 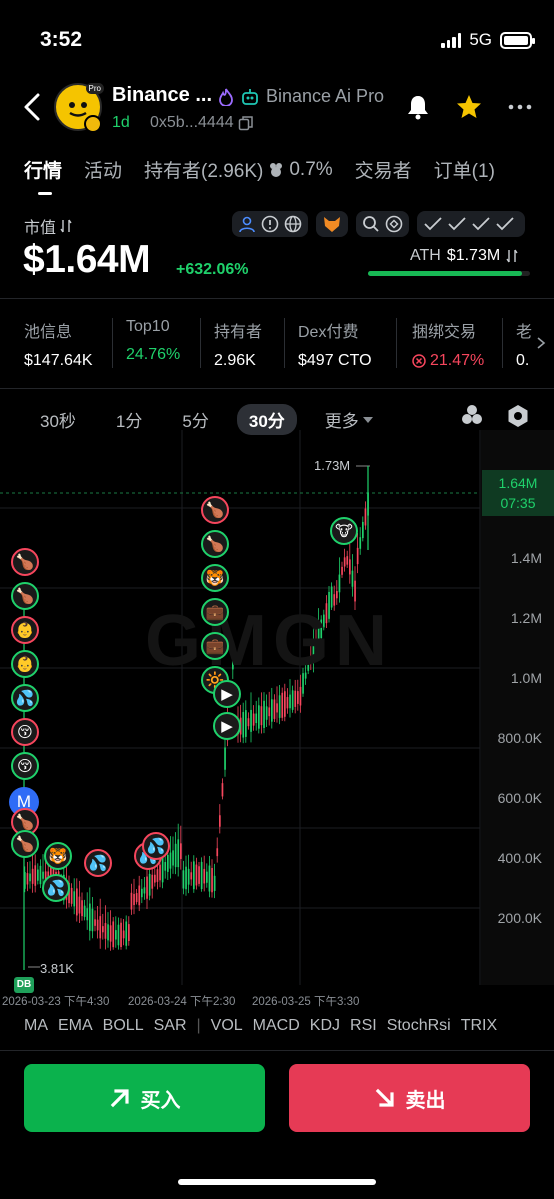 What do you see at coordinates (226, 97) in the screenshot?
I see `flame-icon` at bounding box center [226, 97].